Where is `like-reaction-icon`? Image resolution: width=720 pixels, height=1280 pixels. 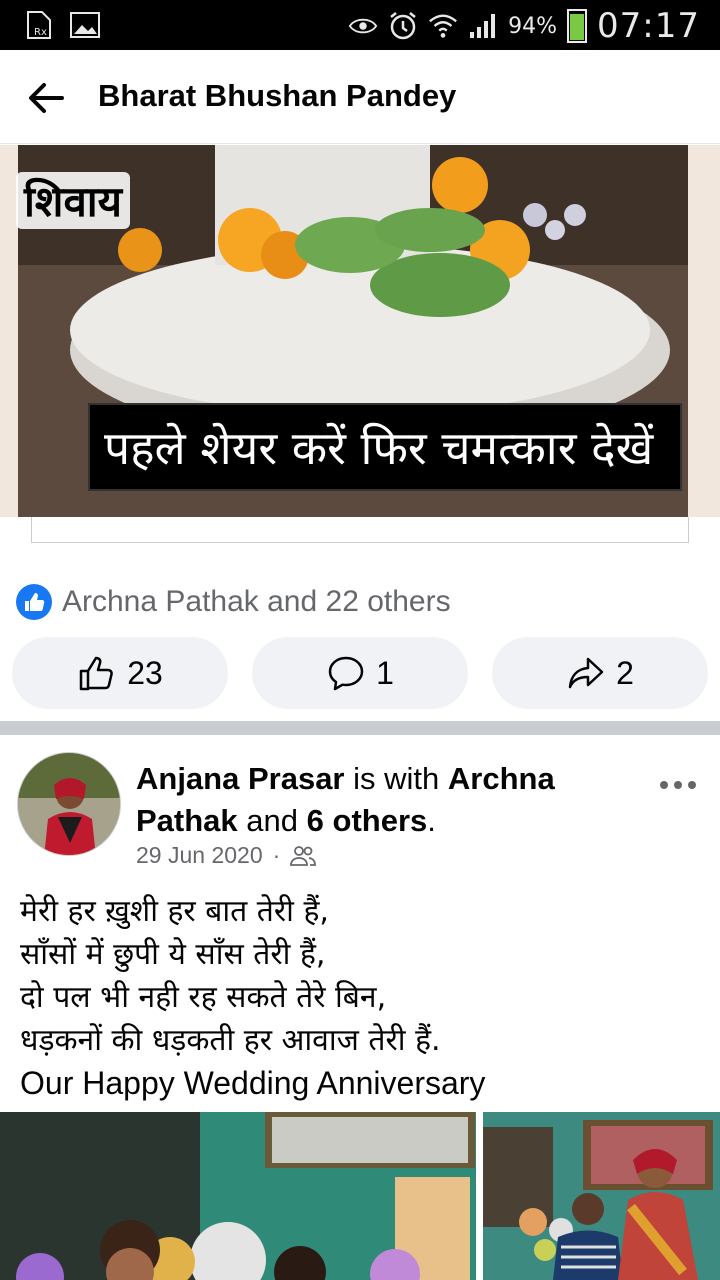
like-reaction-icon is located at coordinates (34, 602).